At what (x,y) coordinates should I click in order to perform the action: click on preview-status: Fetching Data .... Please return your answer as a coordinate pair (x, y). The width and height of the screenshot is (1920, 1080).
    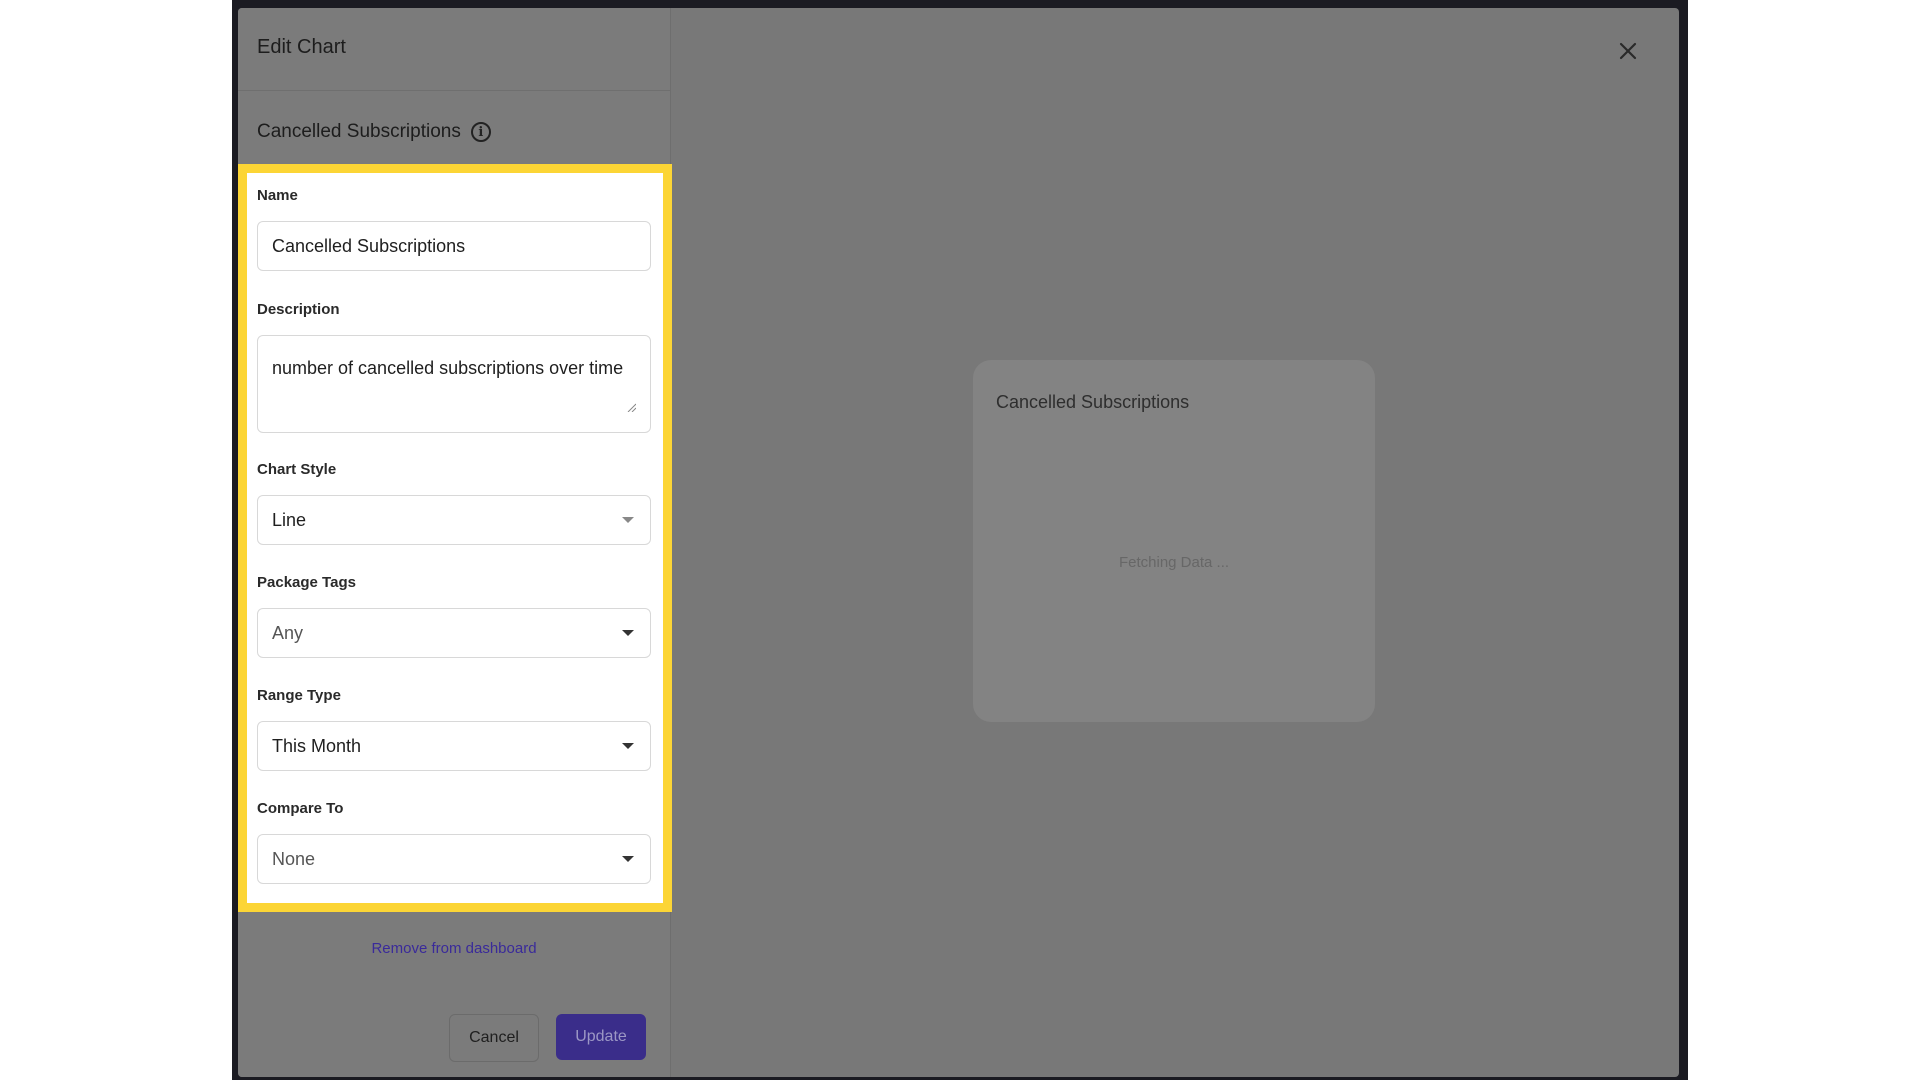
    Looking at the image, I should click on (1174, 562).